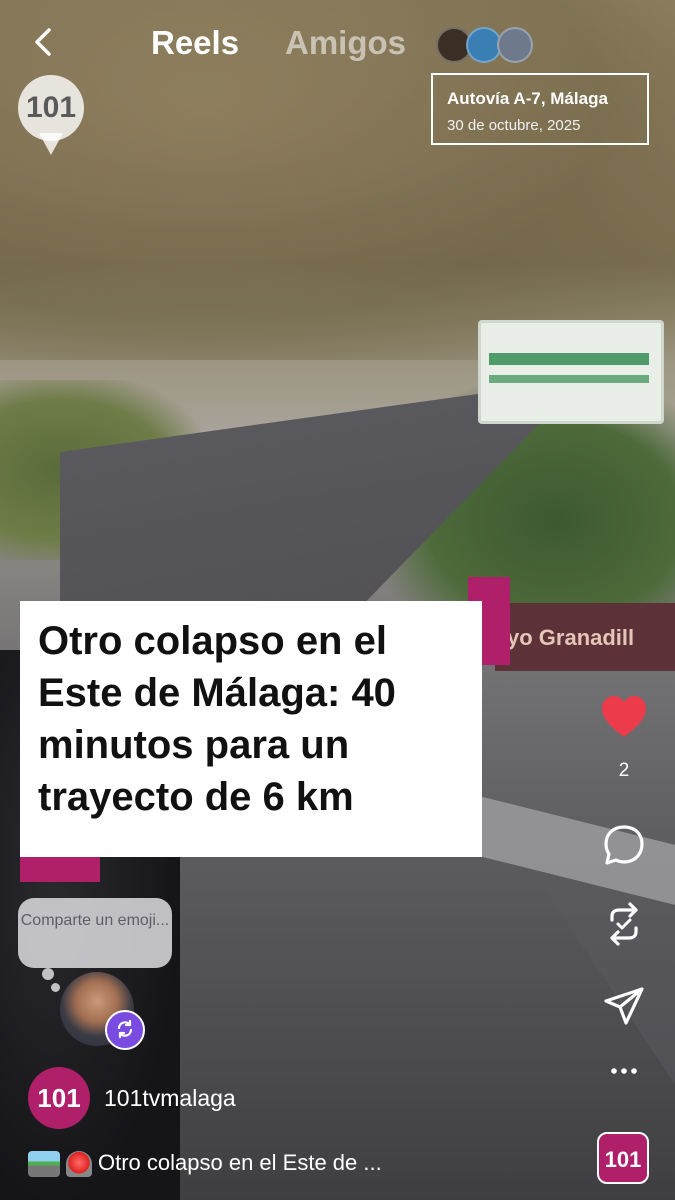 This screenshot has width=675, height=1200. I want to click on road-sign-granadilla: yo Granadill, so click(585, 637).